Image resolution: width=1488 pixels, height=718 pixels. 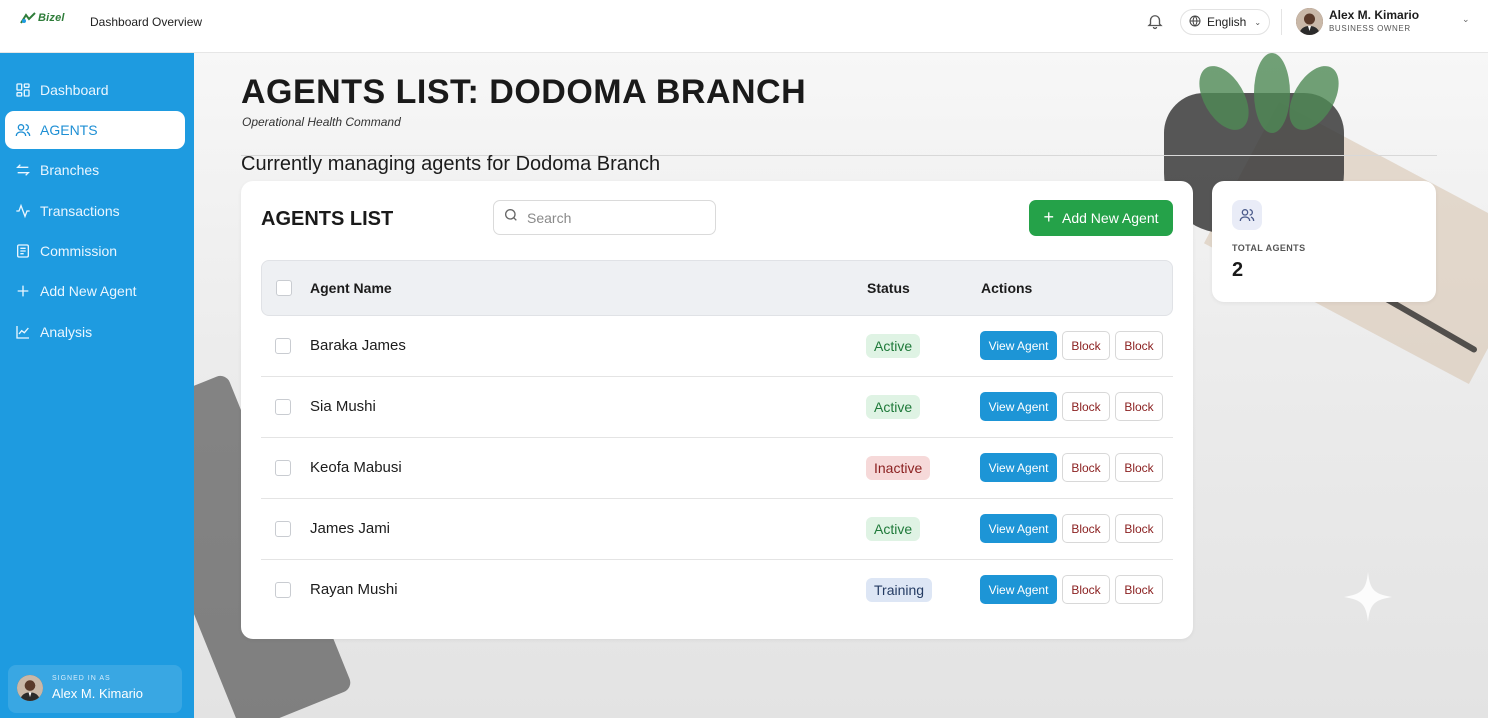 What do you see at coordinates (66, 332) in the screenshot?
I see `sidebar-item-label: Analysis` at bounding box center [66, 332].